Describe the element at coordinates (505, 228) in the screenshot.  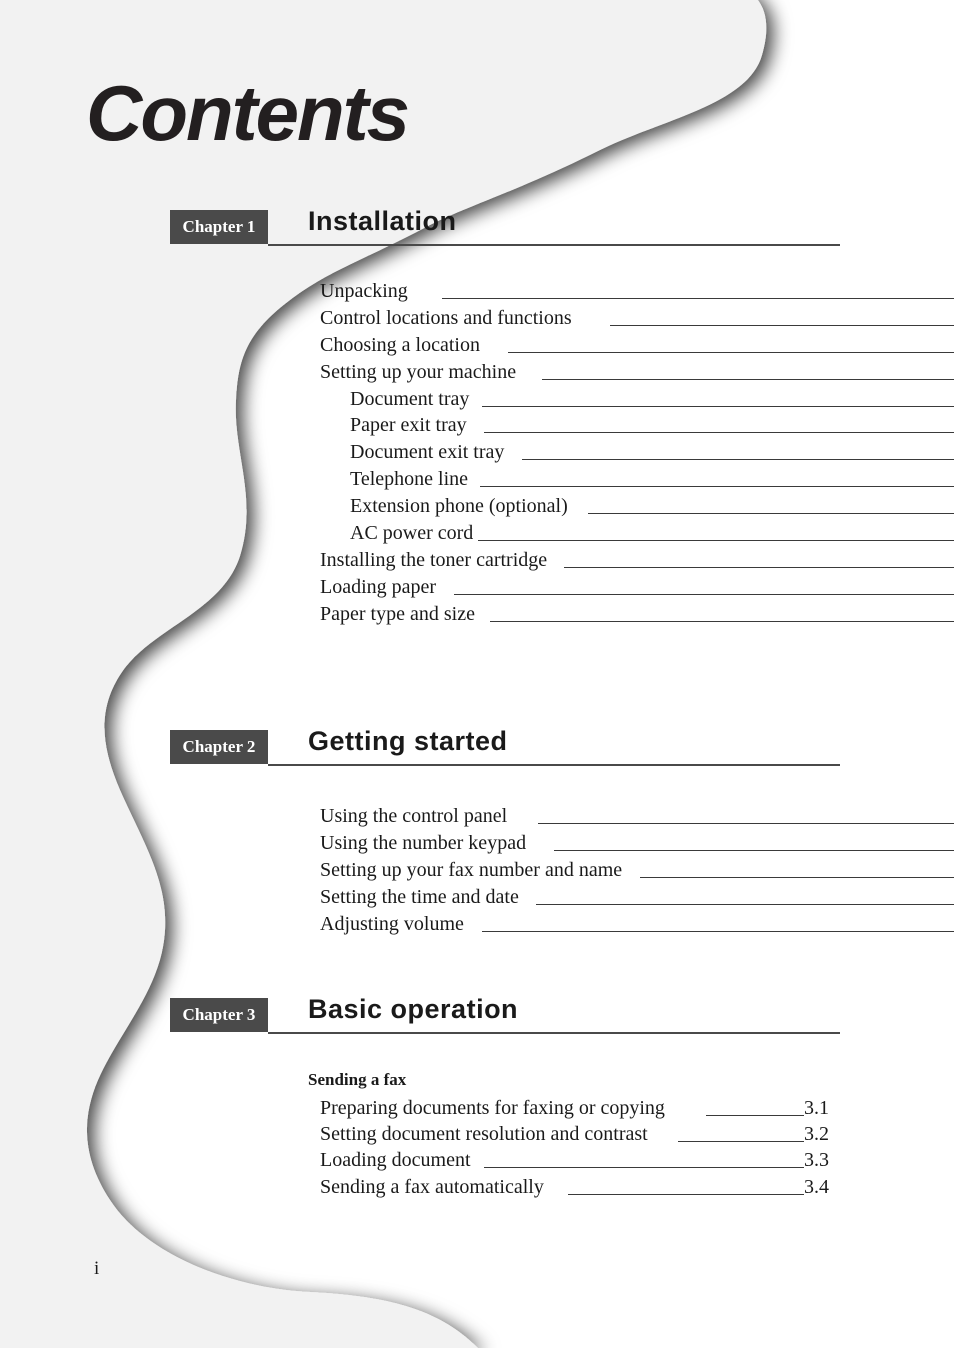
I see `chapter-header-1: Chapter 1 Installation` at that location.